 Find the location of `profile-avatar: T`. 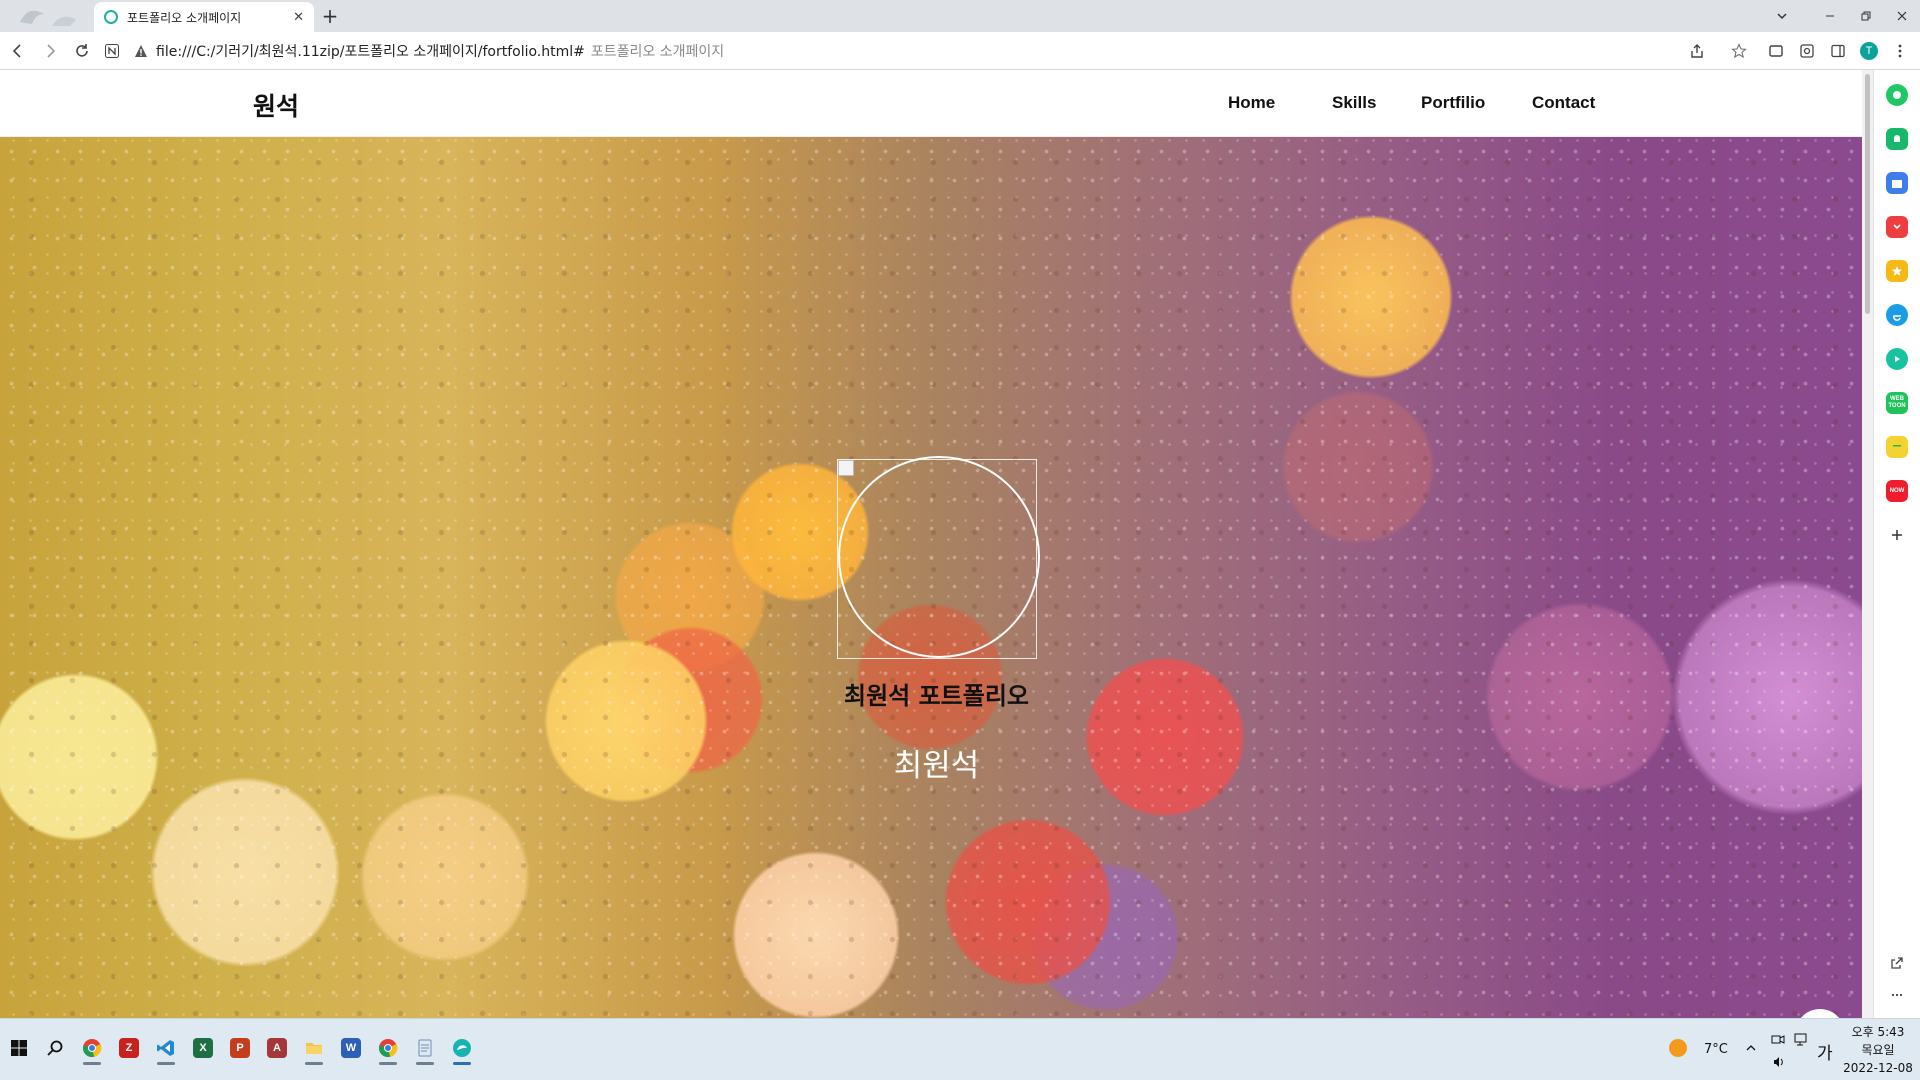

profile-avatar: T is located at coordinates (1869, 51).